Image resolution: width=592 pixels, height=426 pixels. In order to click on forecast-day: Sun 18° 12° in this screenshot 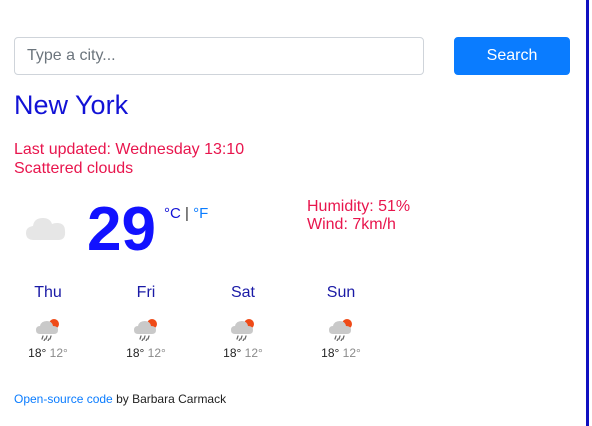, I will do `click(341, 322)`.